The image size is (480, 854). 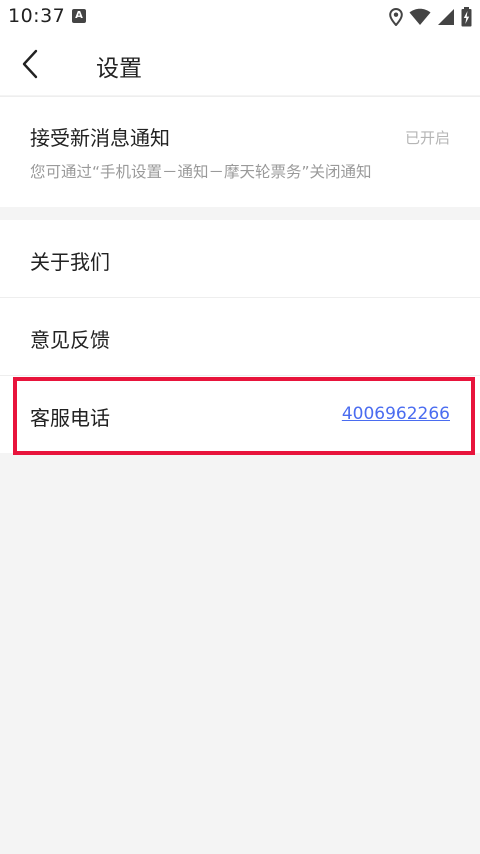 I want to click on wifi-icon, so click(x=420, y=16).